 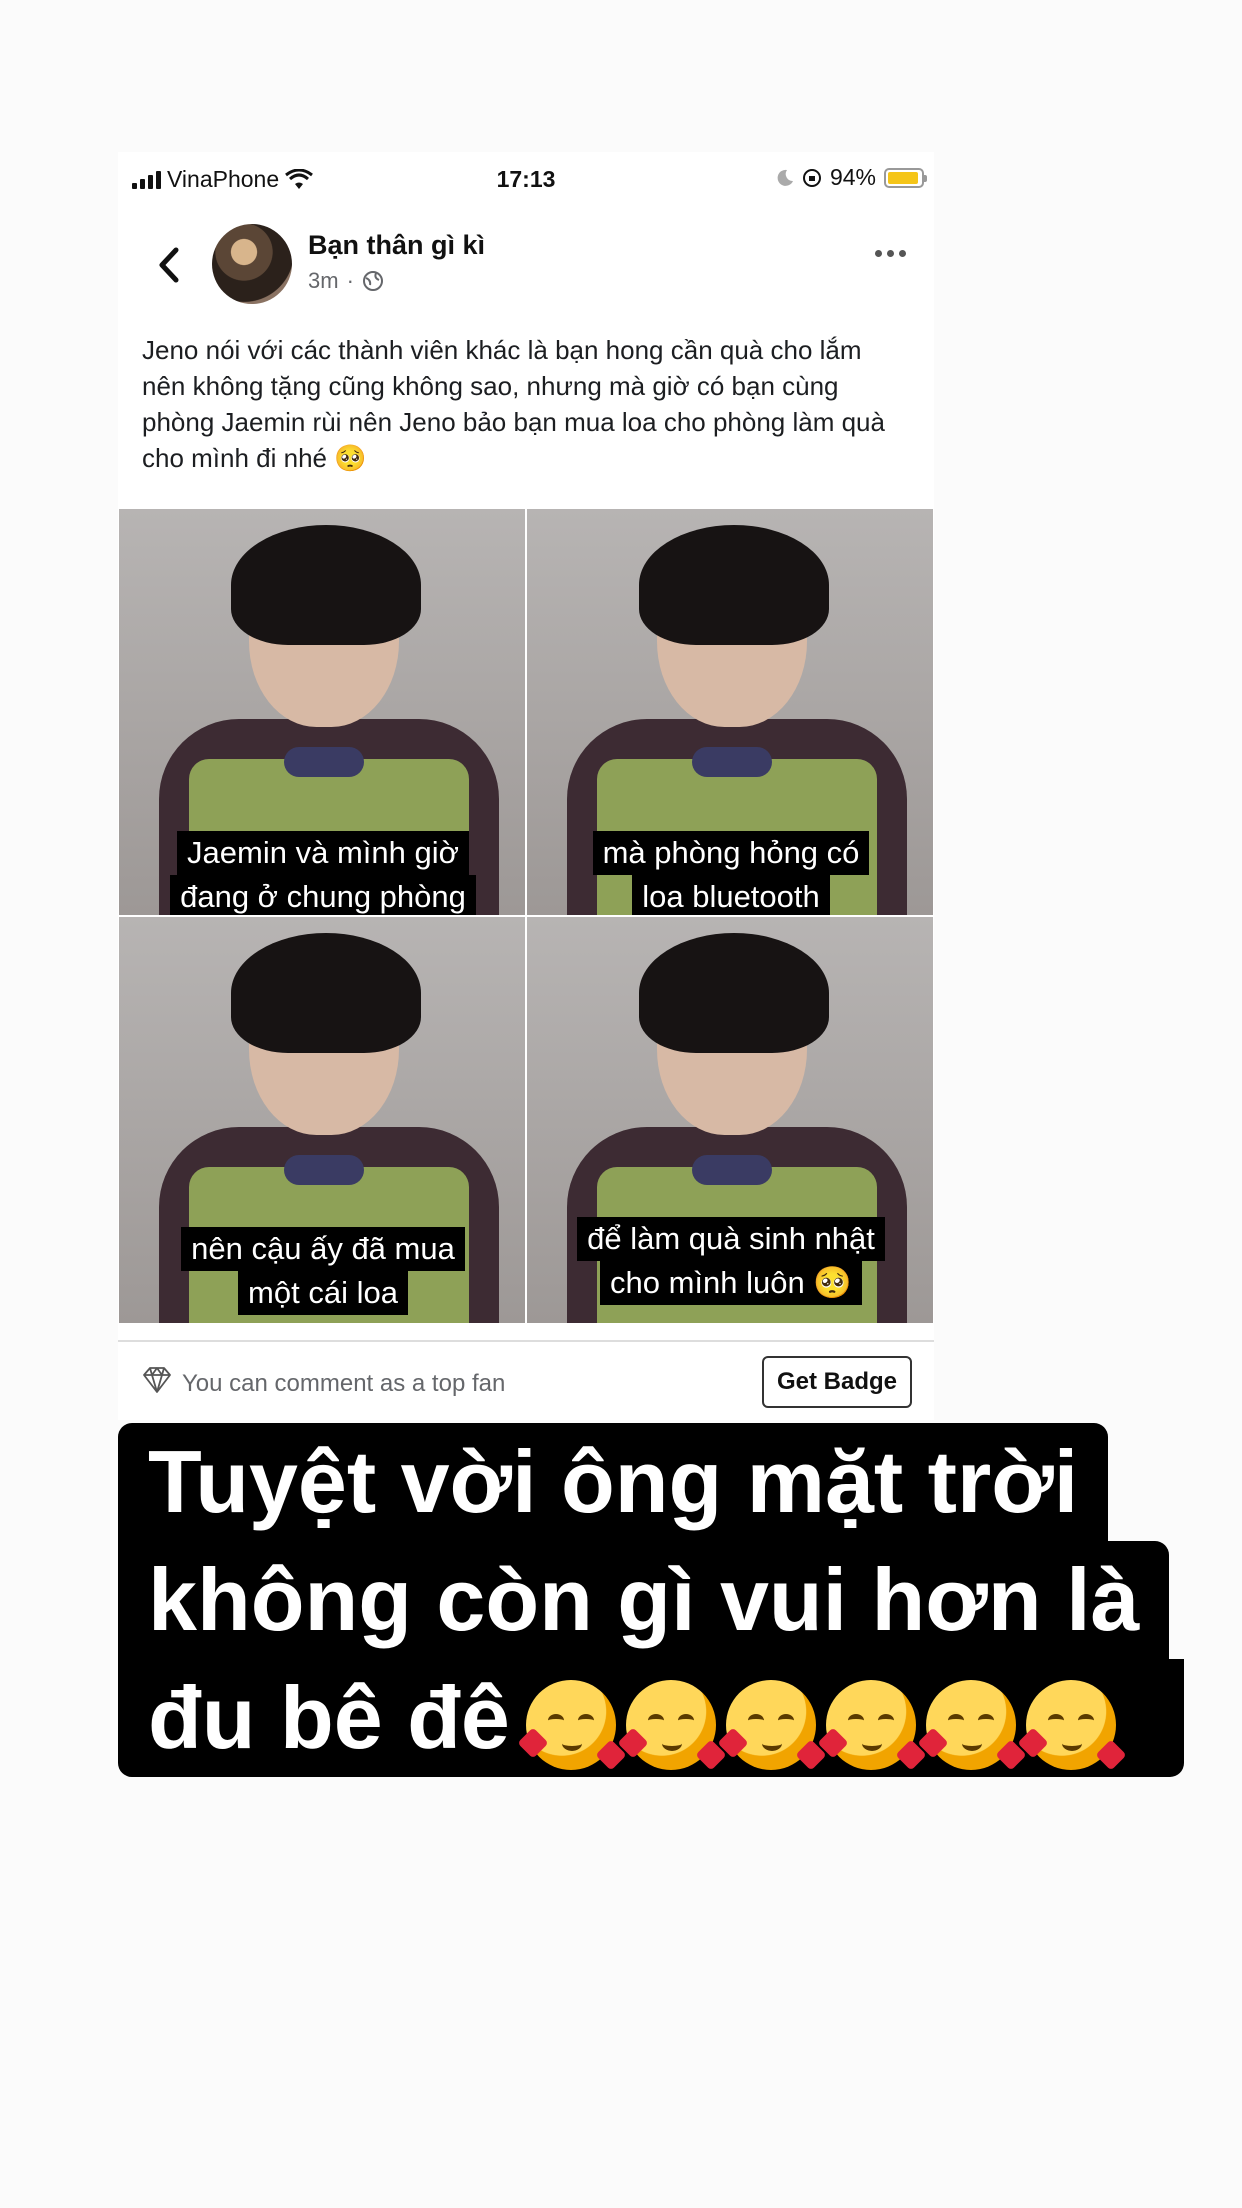 I want to click on globe-icon, so click(x=372, y=281).